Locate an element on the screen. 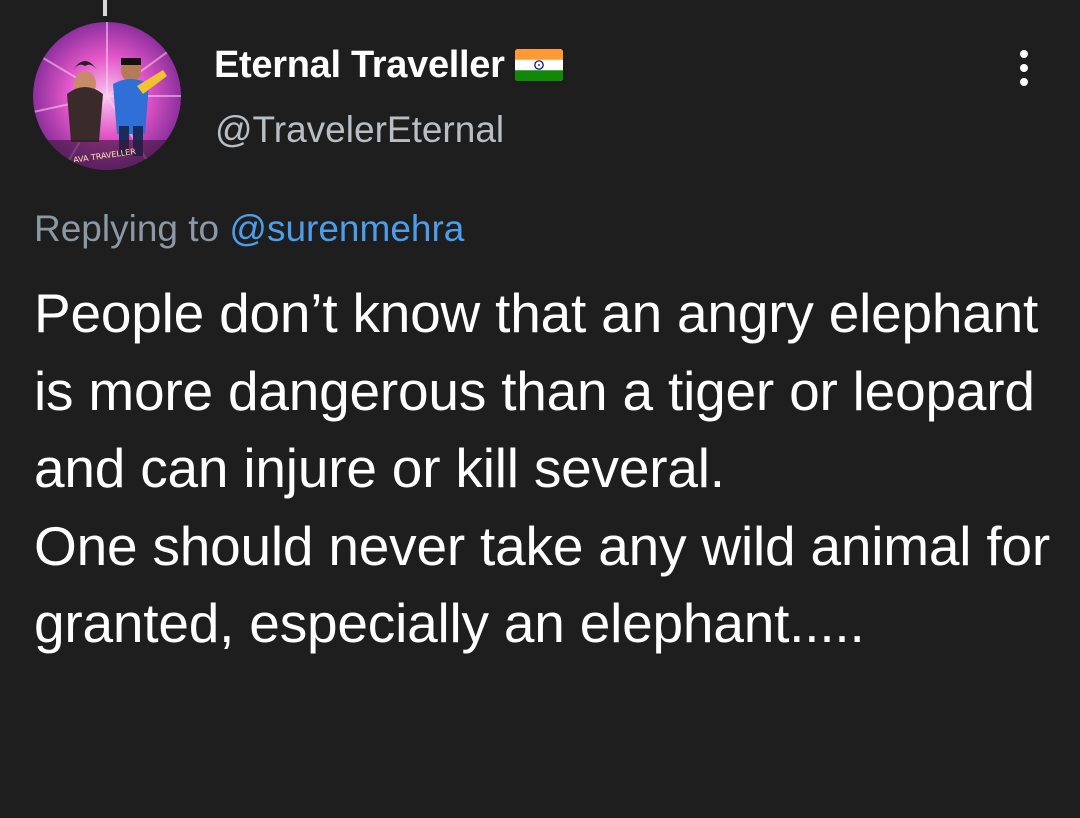 The height and width of the screenshot is (818, 1080). replying-to-label: Replying to is located at coordinates (127, 228).